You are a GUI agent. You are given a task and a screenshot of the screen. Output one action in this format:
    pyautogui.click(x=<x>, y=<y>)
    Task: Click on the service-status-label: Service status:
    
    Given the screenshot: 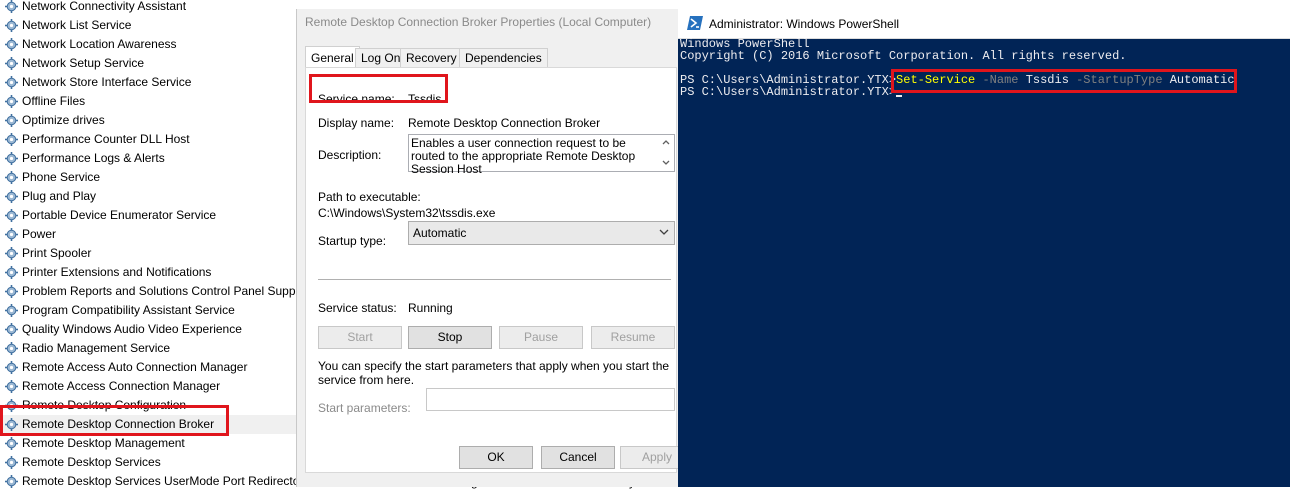 What is the action you would take?
    pyautogui.click(x=357, y=308)
    